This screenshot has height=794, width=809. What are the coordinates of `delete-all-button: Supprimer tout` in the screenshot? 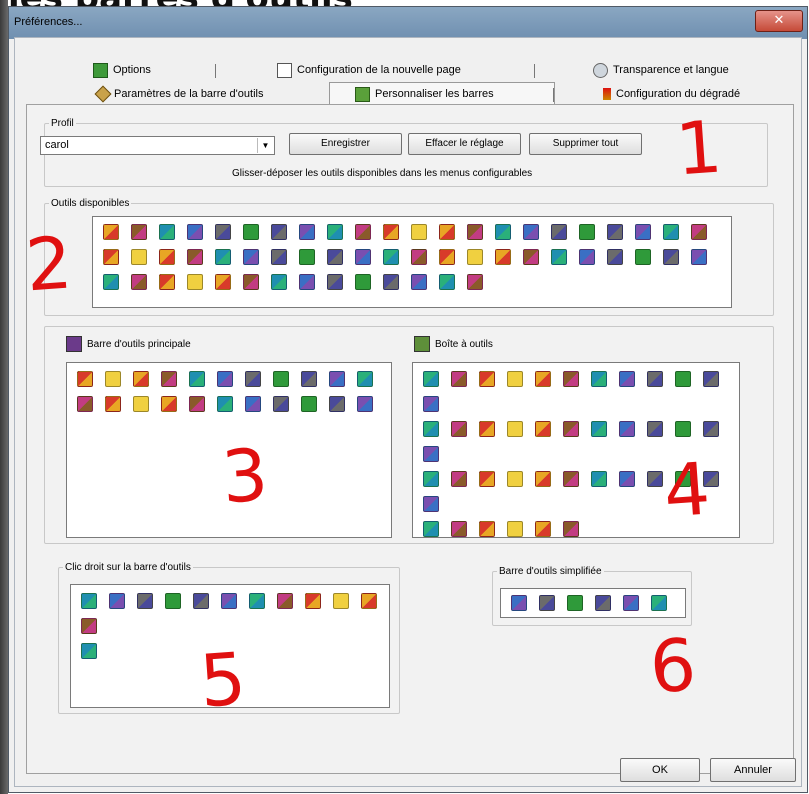 It's located at (585, 144).